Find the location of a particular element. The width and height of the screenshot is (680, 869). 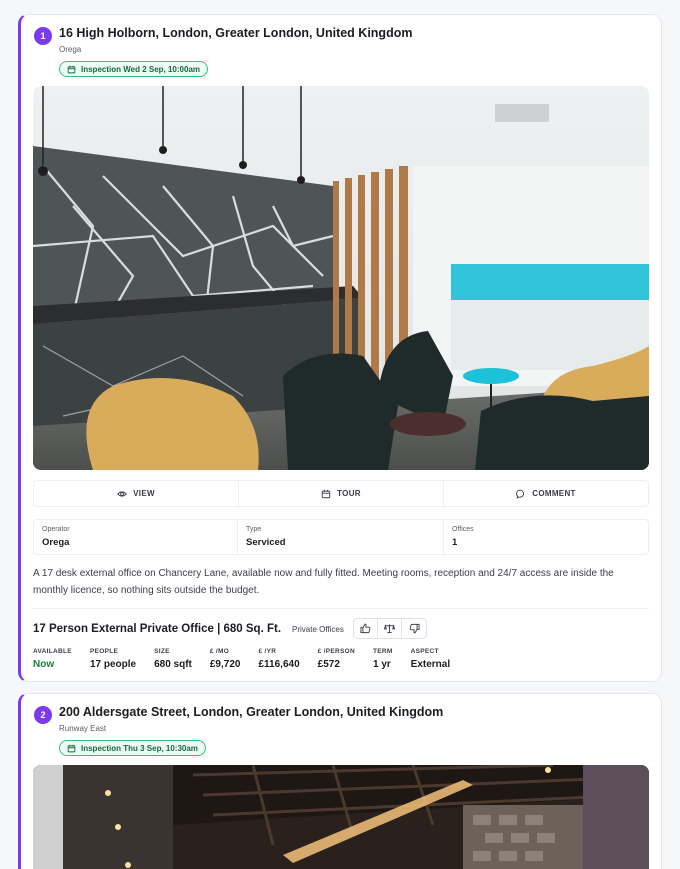

stat-value: 680 sqft is located at coordinates (173, 664).